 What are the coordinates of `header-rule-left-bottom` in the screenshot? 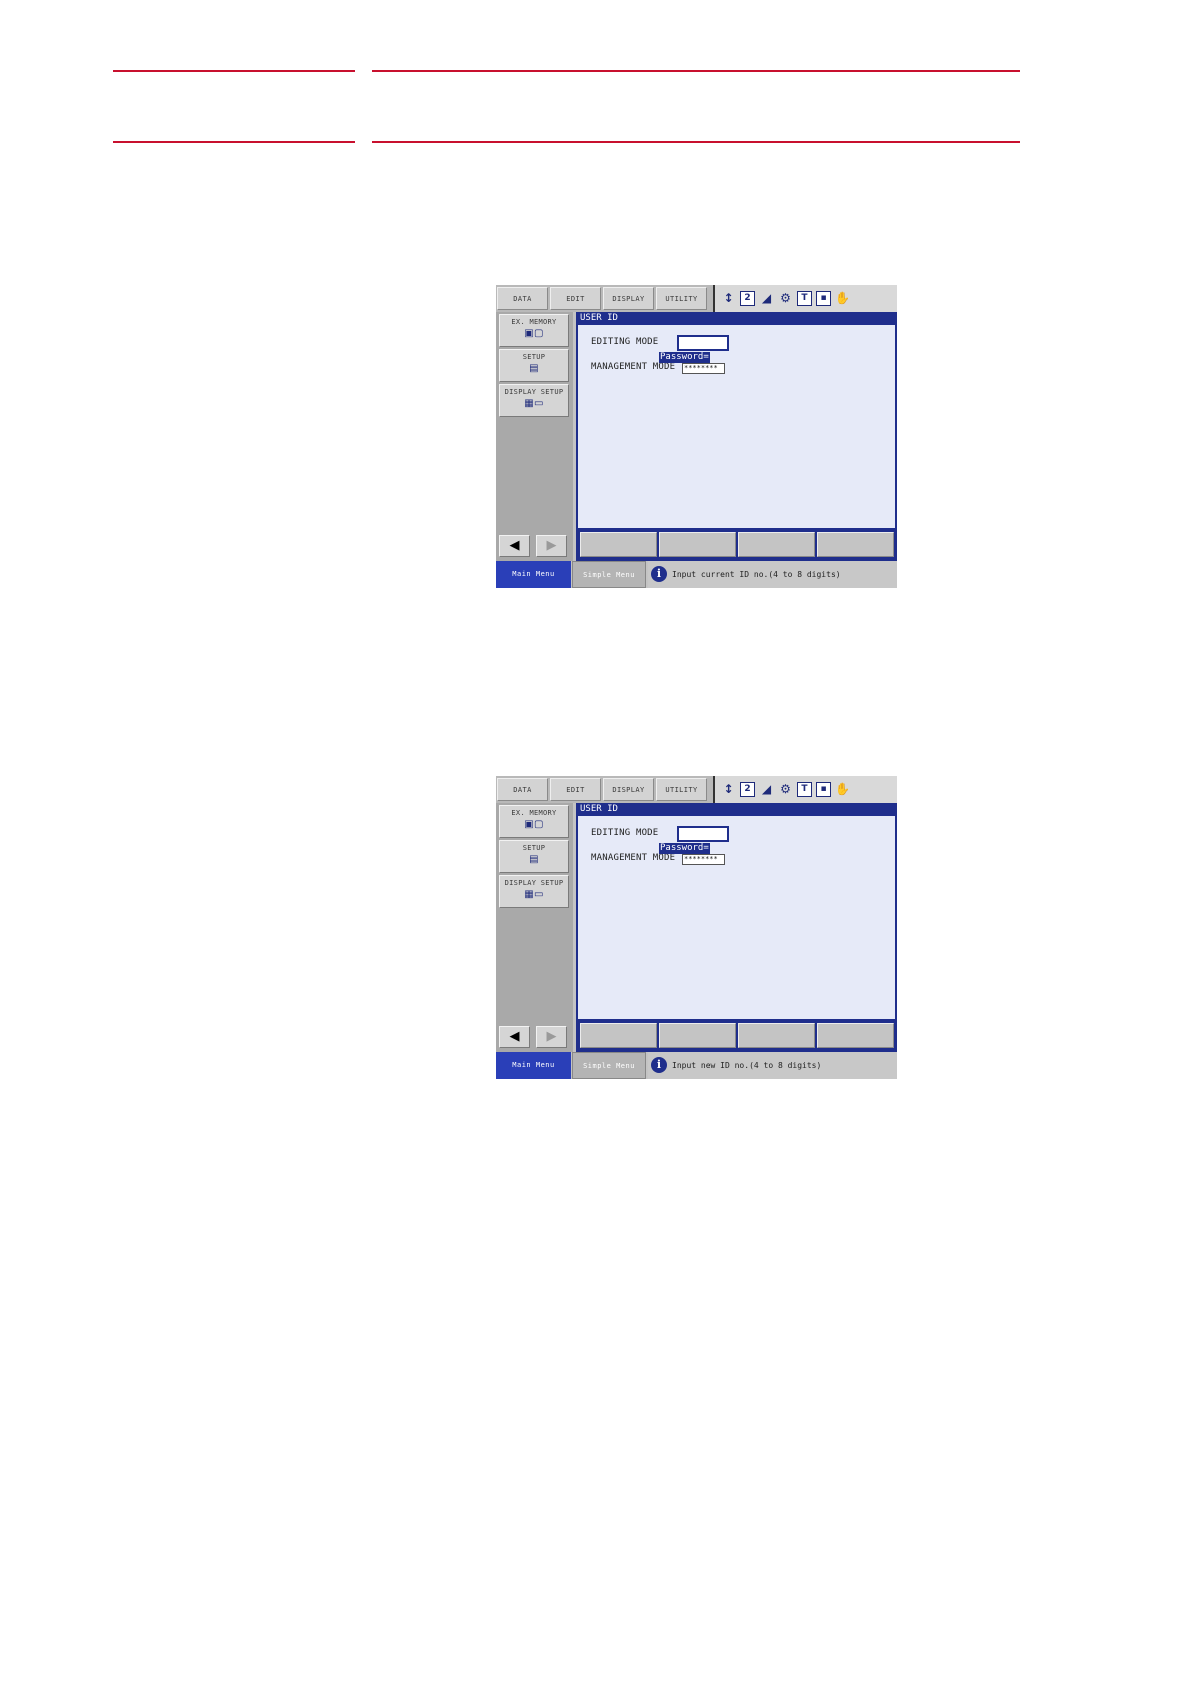 It's located at (234, 142).